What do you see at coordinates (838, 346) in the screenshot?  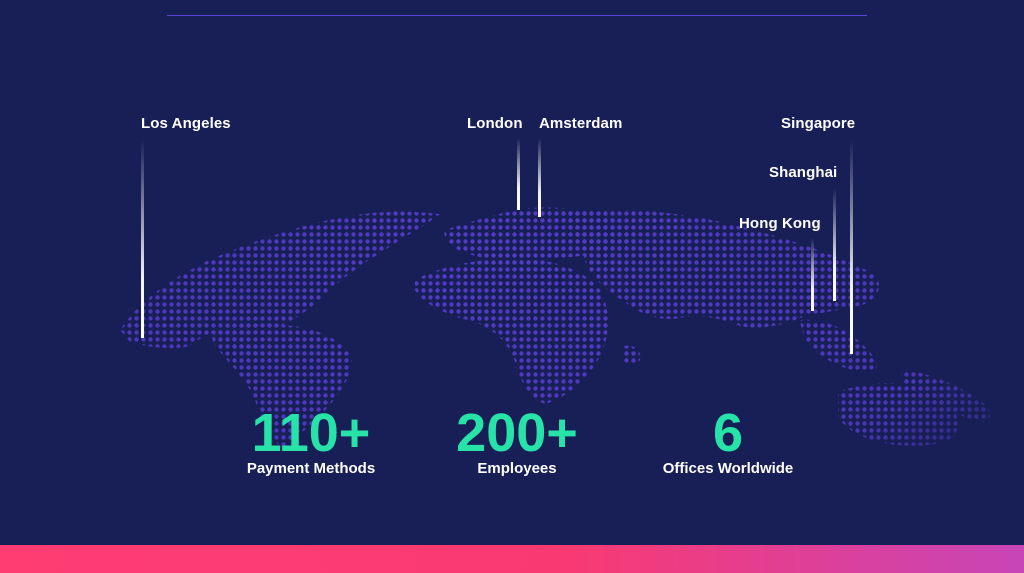 I see `southeast-asia-shape` at bounding box center [838, 346].